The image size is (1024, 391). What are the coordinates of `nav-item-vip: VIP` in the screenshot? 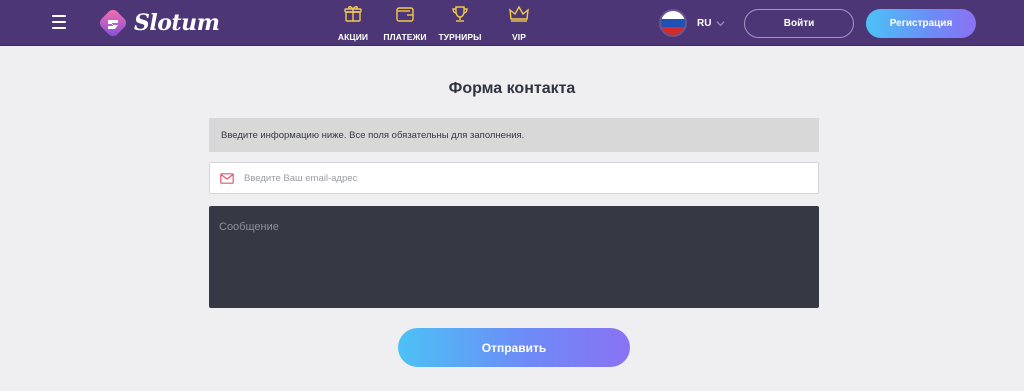 It's located at (519, 23).